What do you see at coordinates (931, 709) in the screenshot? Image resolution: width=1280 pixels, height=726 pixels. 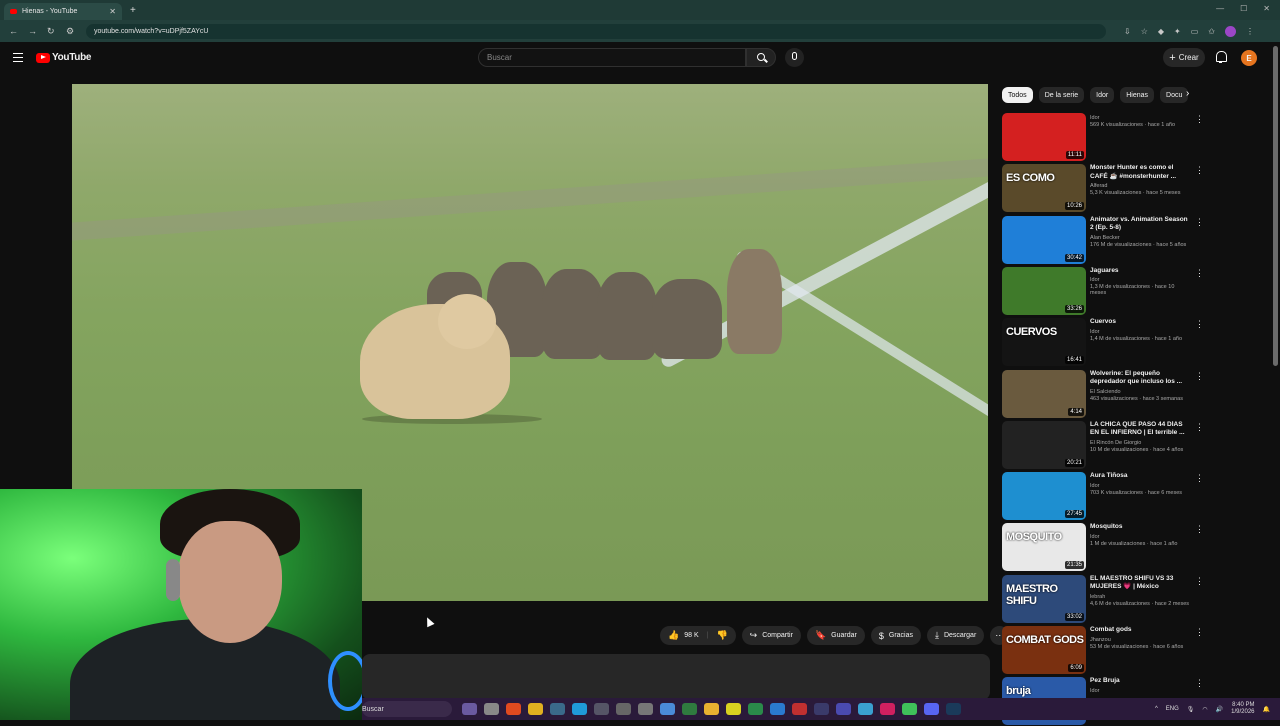 I see `discord-icon` at bounding box center [931, 709].